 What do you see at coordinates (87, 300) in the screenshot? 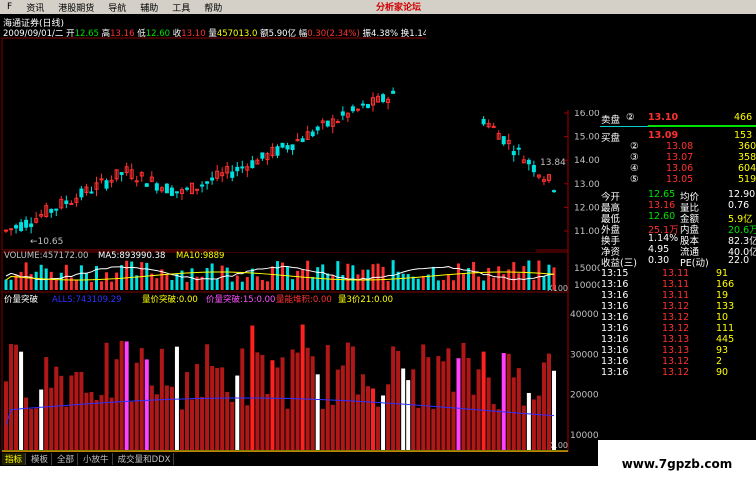
I see `alls-label: ALLS:743109.29` at bounding box center [87, 300].